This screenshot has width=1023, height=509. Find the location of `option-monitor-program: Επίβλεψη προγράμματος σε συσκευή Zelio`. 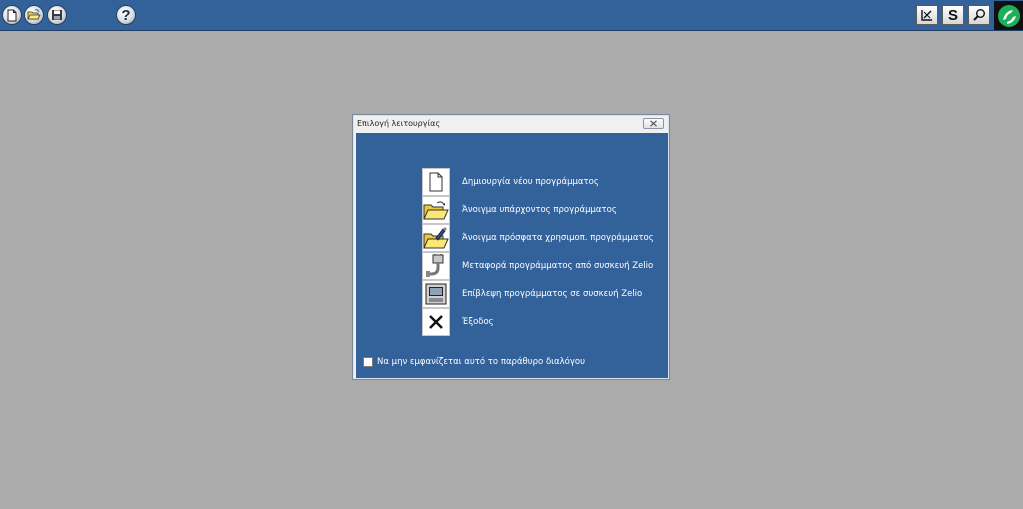

option-monitor-program: Επίβλεψη προγράμματος σε συσκευή Zelio is located at coordinates (532, 294).